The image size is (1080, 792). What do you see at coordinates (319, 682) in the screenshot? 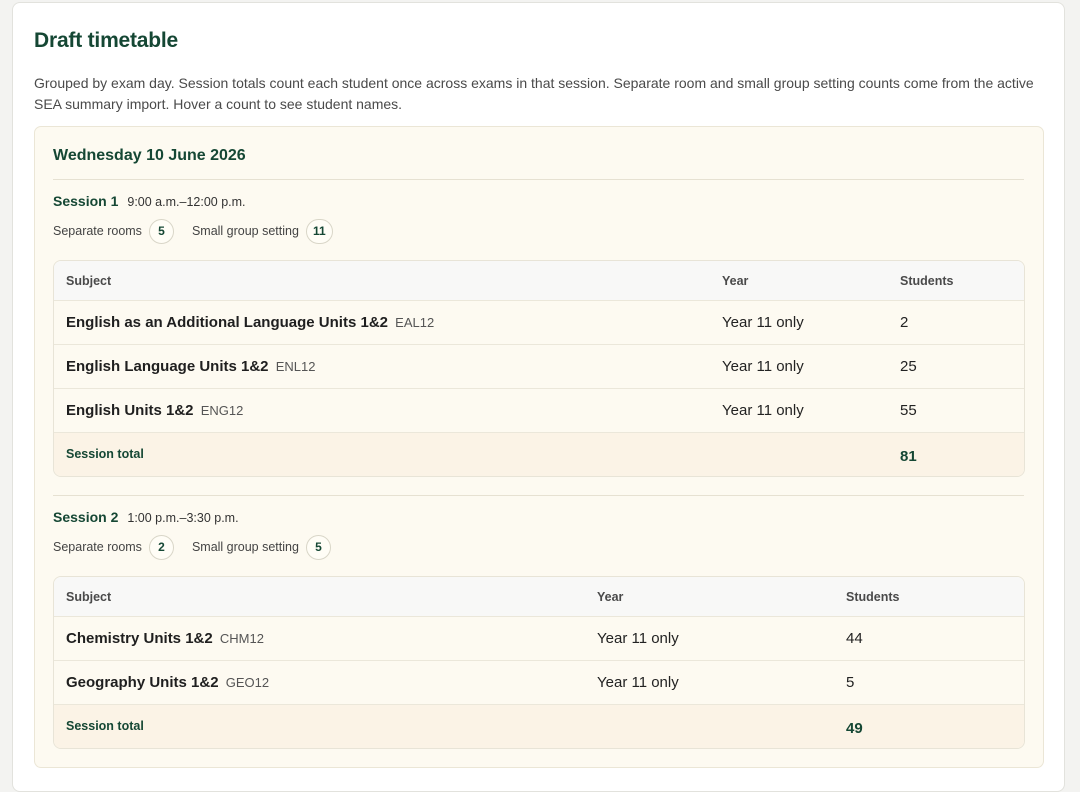
I see `subject-cell: Geography Units 1&2 GEO12` at bounding box center [319, 682].